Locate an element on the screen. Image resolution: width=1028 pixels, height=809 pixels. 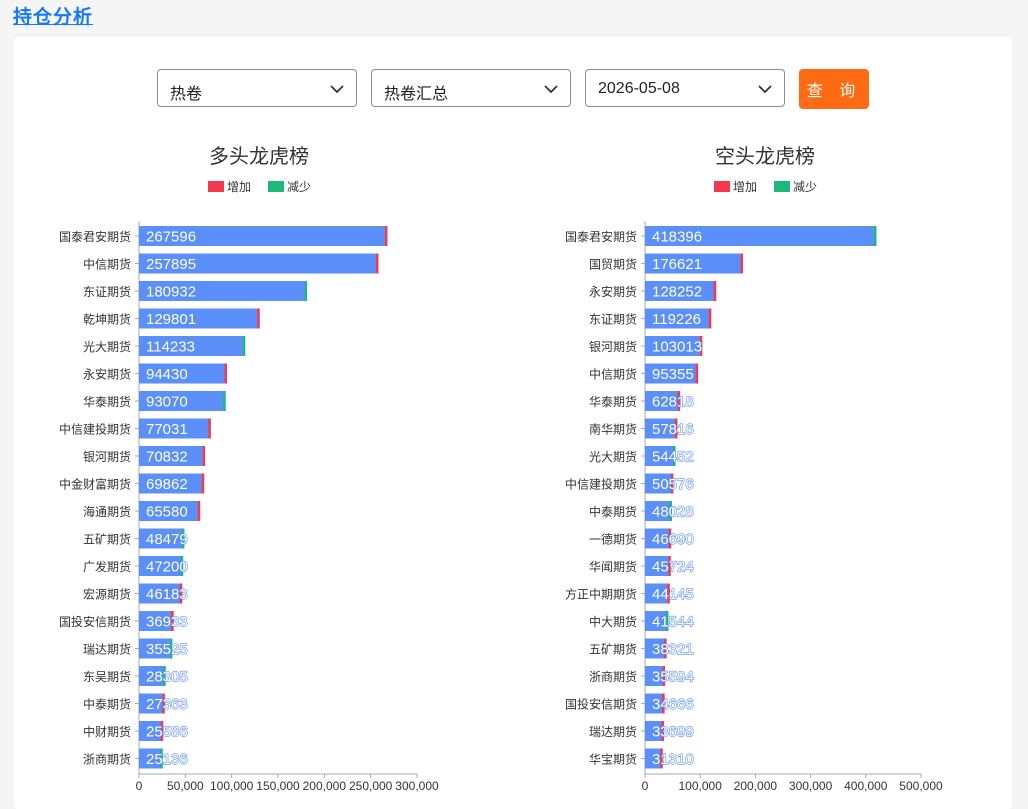
data-label: 48479 is located at coordinates (167, 539).